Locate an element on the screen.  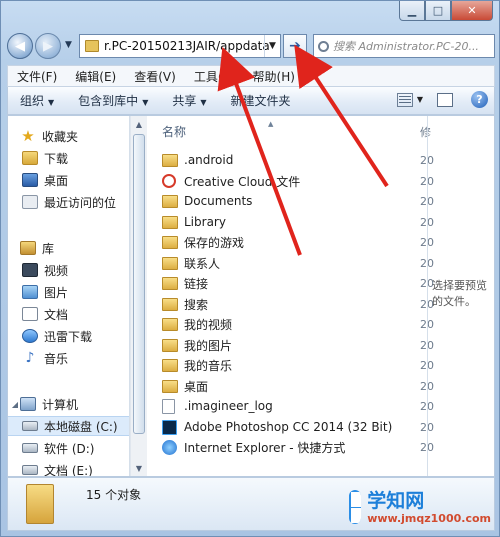
list-item: Internet Explorer - 快捷方式 is located at coordinates (290, 447).